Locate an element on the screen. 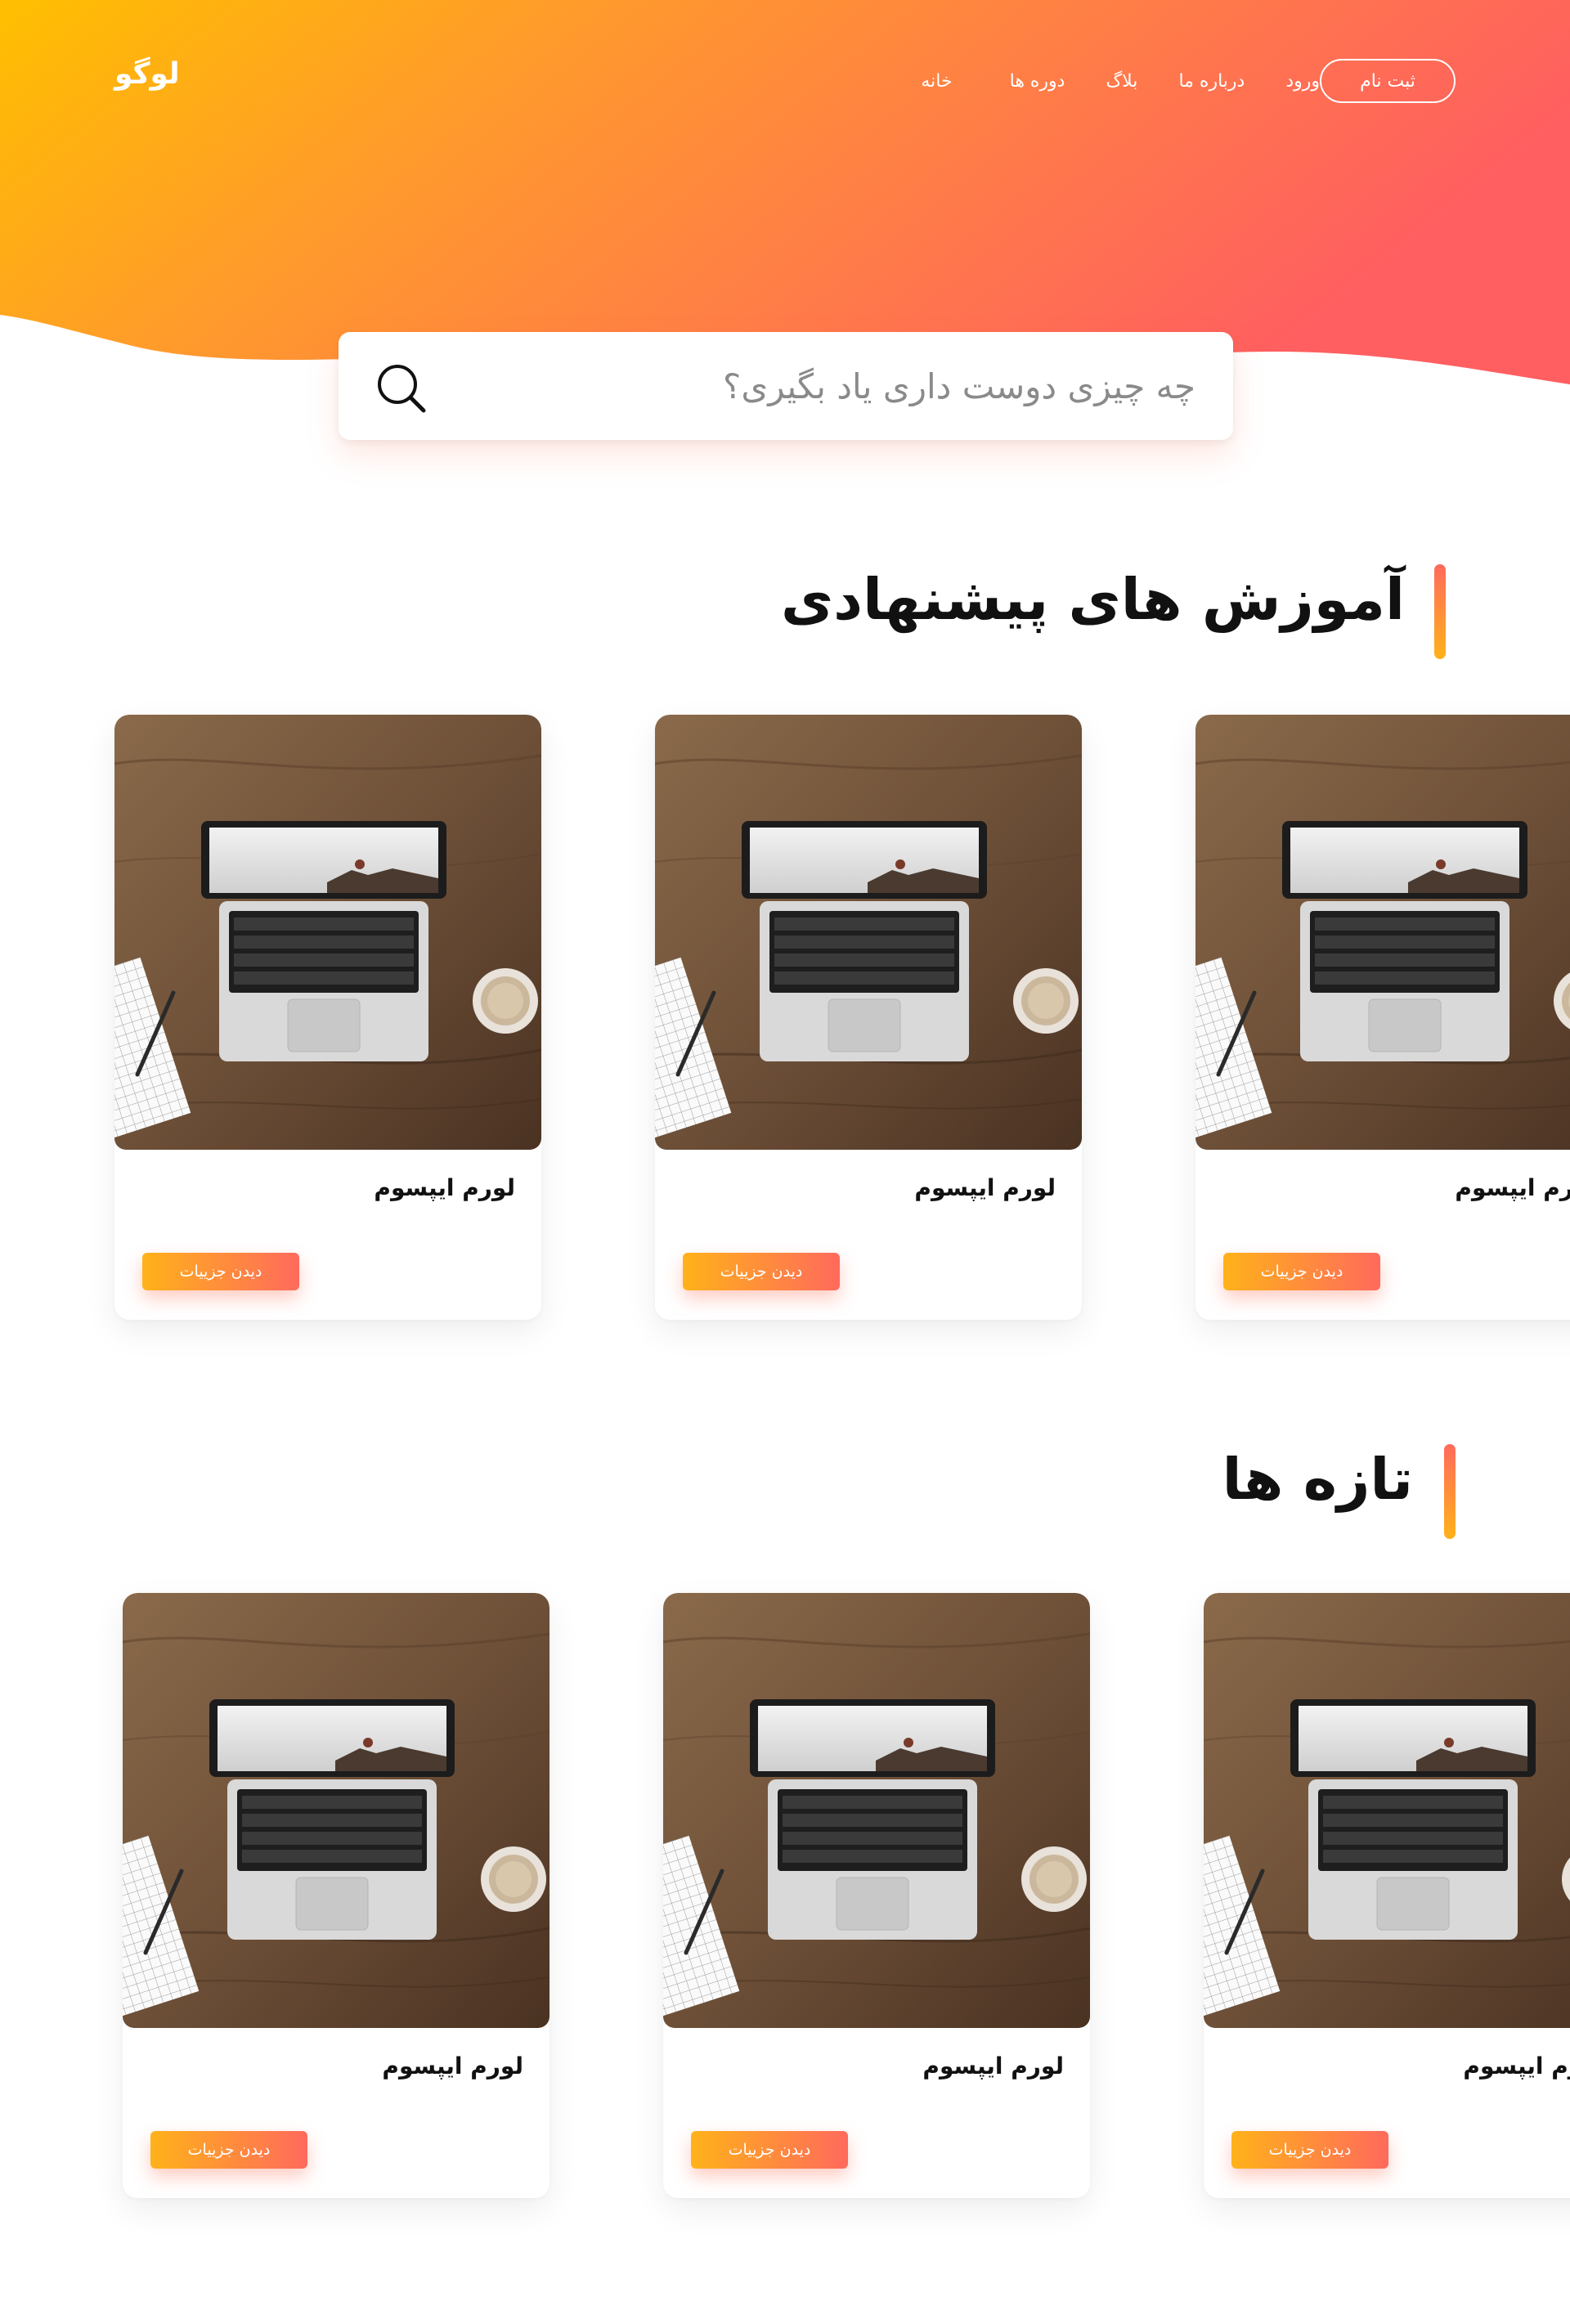 Image resolution: width=1570 pixels, height=2324 pixels. section-title-new: تازه ها is located at coordinates (1317, 1480).